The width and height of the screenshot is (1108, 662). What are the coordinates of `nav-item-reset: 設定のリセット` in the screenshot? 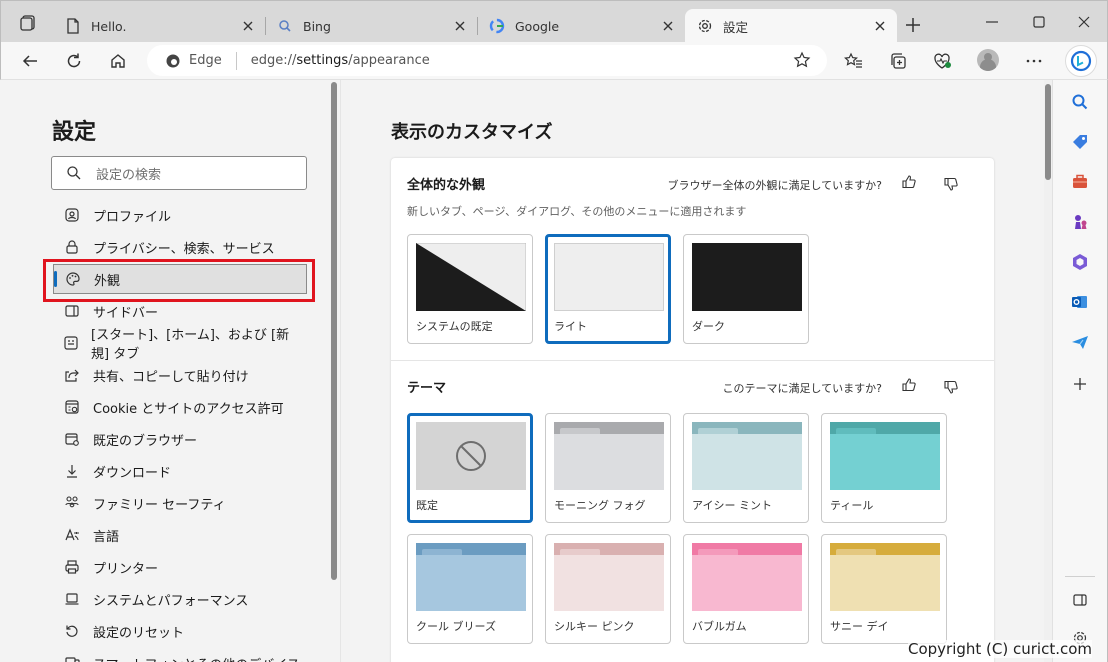 It's located at (180, 631).